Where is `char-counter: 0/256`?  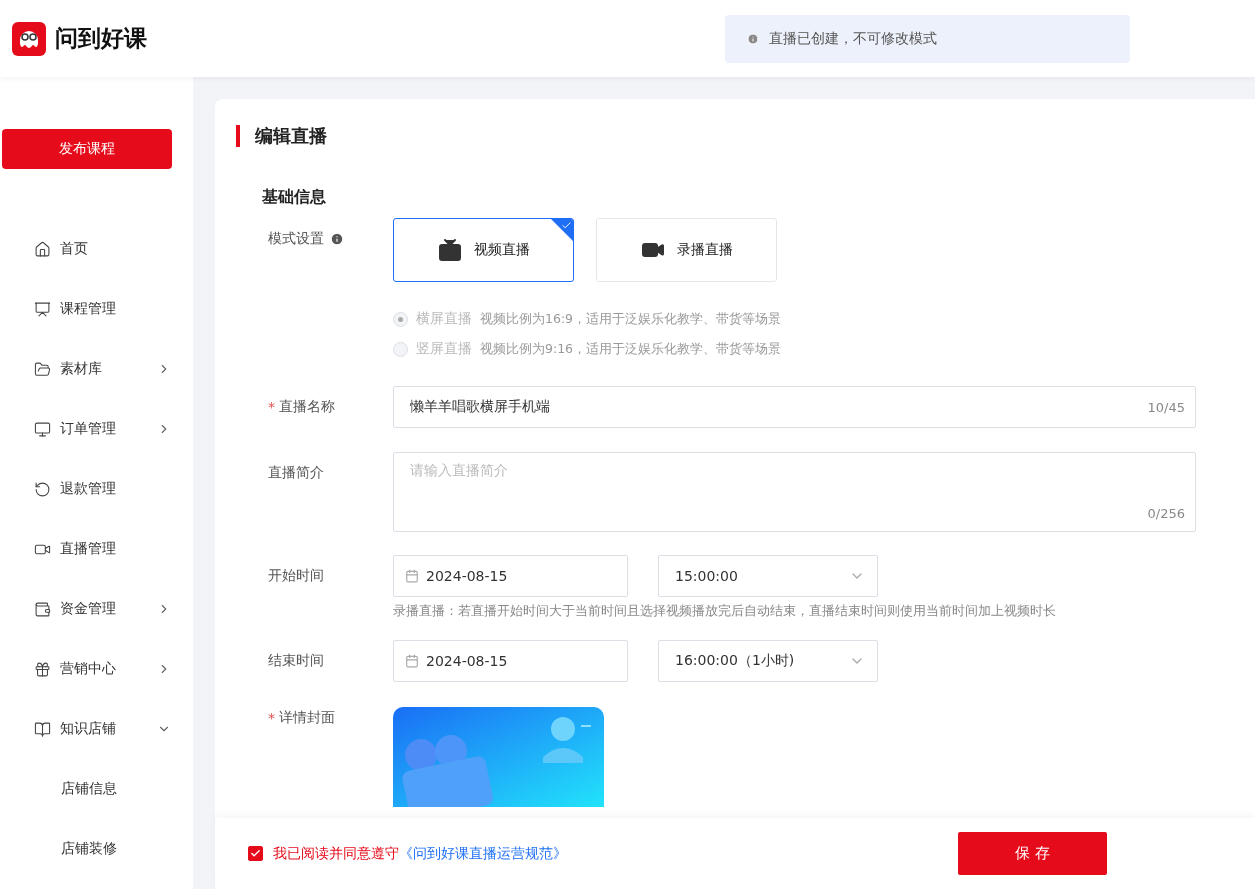
char-counter: 0/256 is located at coordinates (1166, 513).